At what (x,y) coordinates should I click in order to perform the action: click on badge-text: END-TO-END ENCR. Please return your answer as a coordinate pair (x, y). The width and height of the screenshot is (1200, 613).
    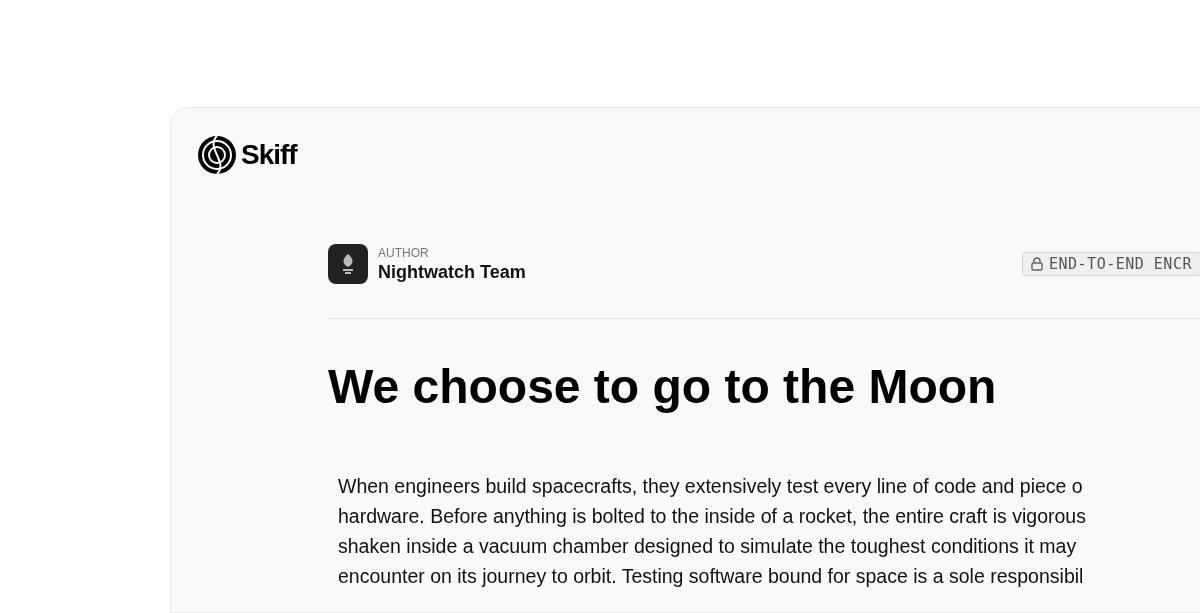
    Looking at the image, I should click on (1120, 264).